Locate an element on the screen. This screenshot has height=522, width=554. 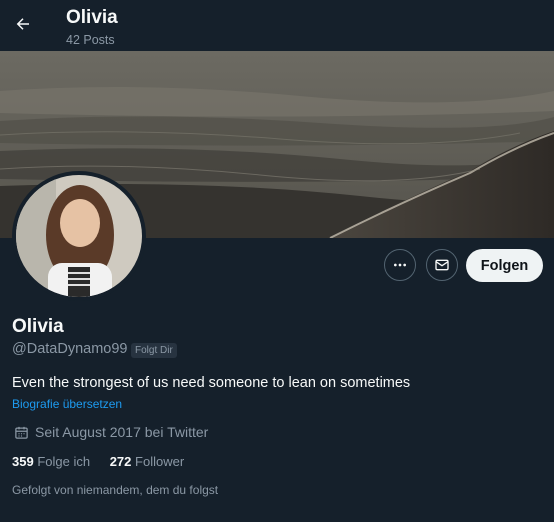
back-button is located at coordinates (23, 24).